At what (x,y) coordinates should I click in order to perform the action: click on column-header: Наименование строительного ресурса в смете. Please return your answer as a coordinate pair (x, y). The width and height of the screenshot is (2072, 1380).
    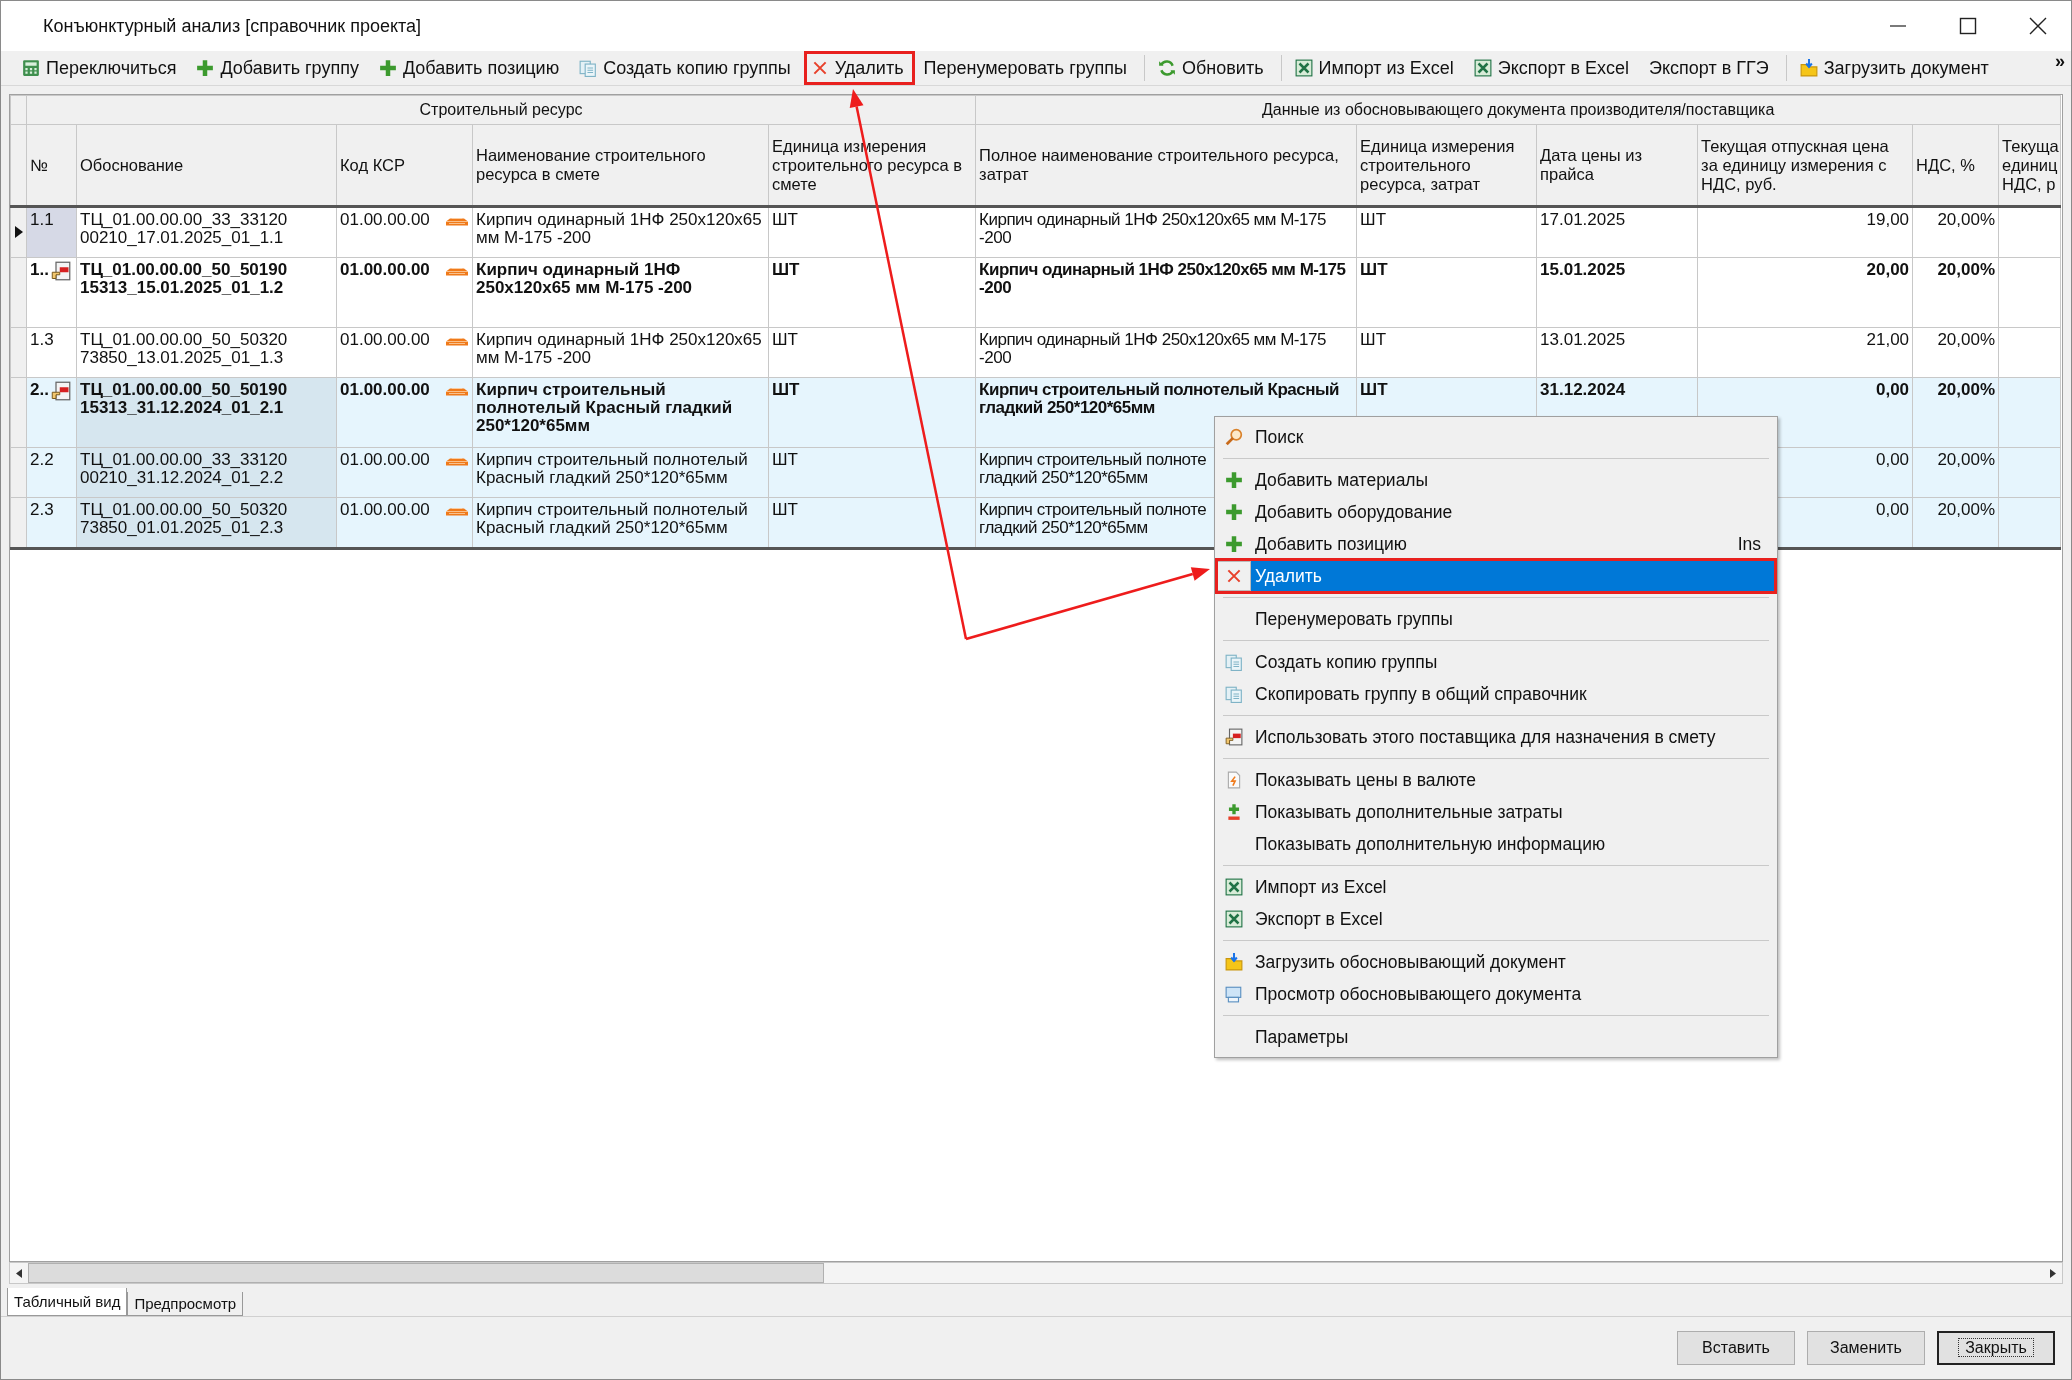
    Looking at the image, I should click on (620, 165).